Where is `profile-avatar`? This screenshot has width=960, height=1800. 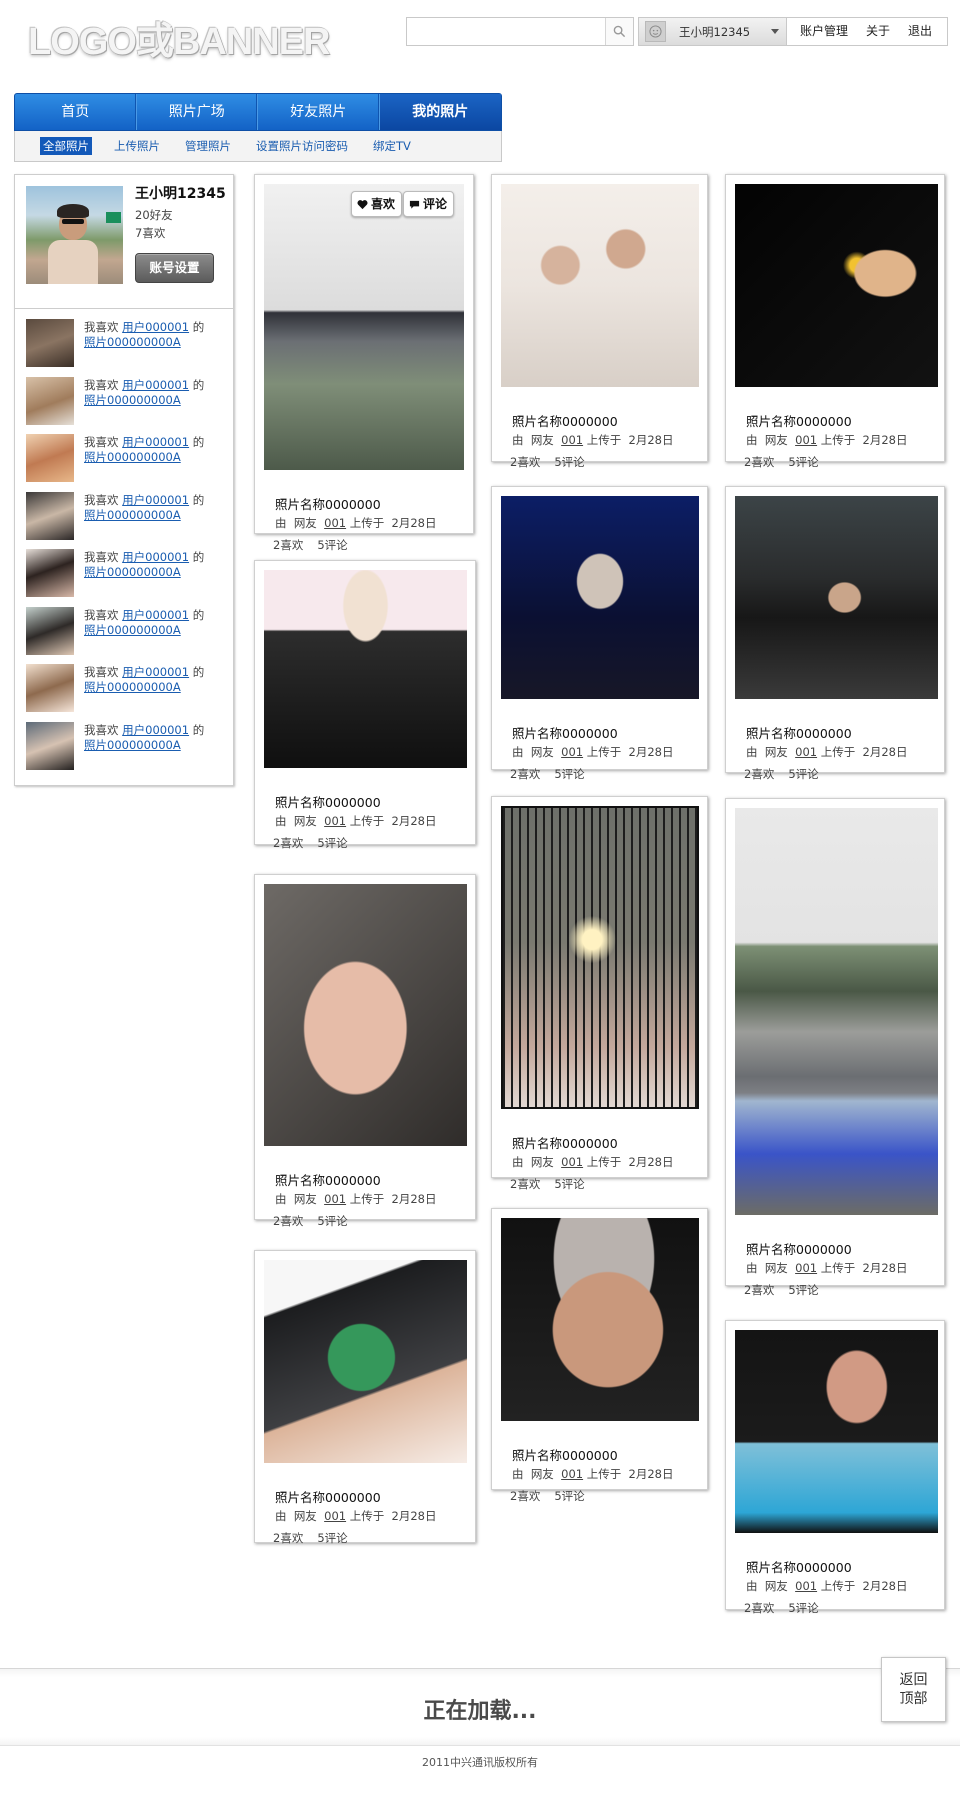 profile-avatar is located at coordinates (74, 235).